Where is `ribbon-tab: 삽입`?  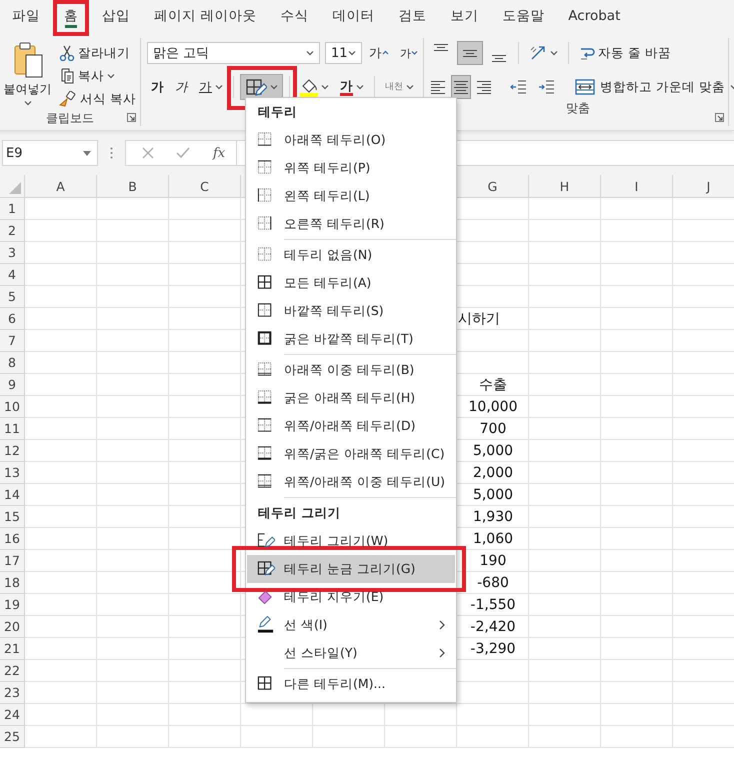 ribbon-tab: 삽입 is located at coordinates (116, 16).